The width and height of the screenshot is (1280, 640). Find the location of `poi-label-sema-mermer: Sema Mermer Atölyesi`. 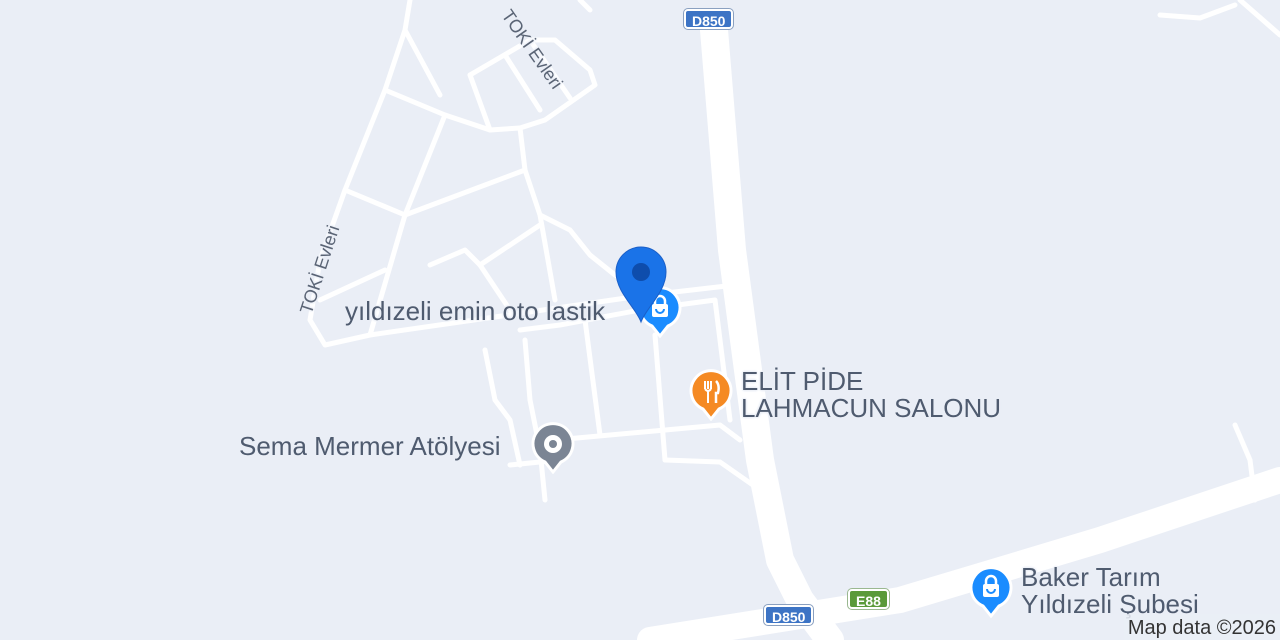

poi-label-sema-mermer: Sema Mermer Atölyesi is located at coordinates (370, 446).